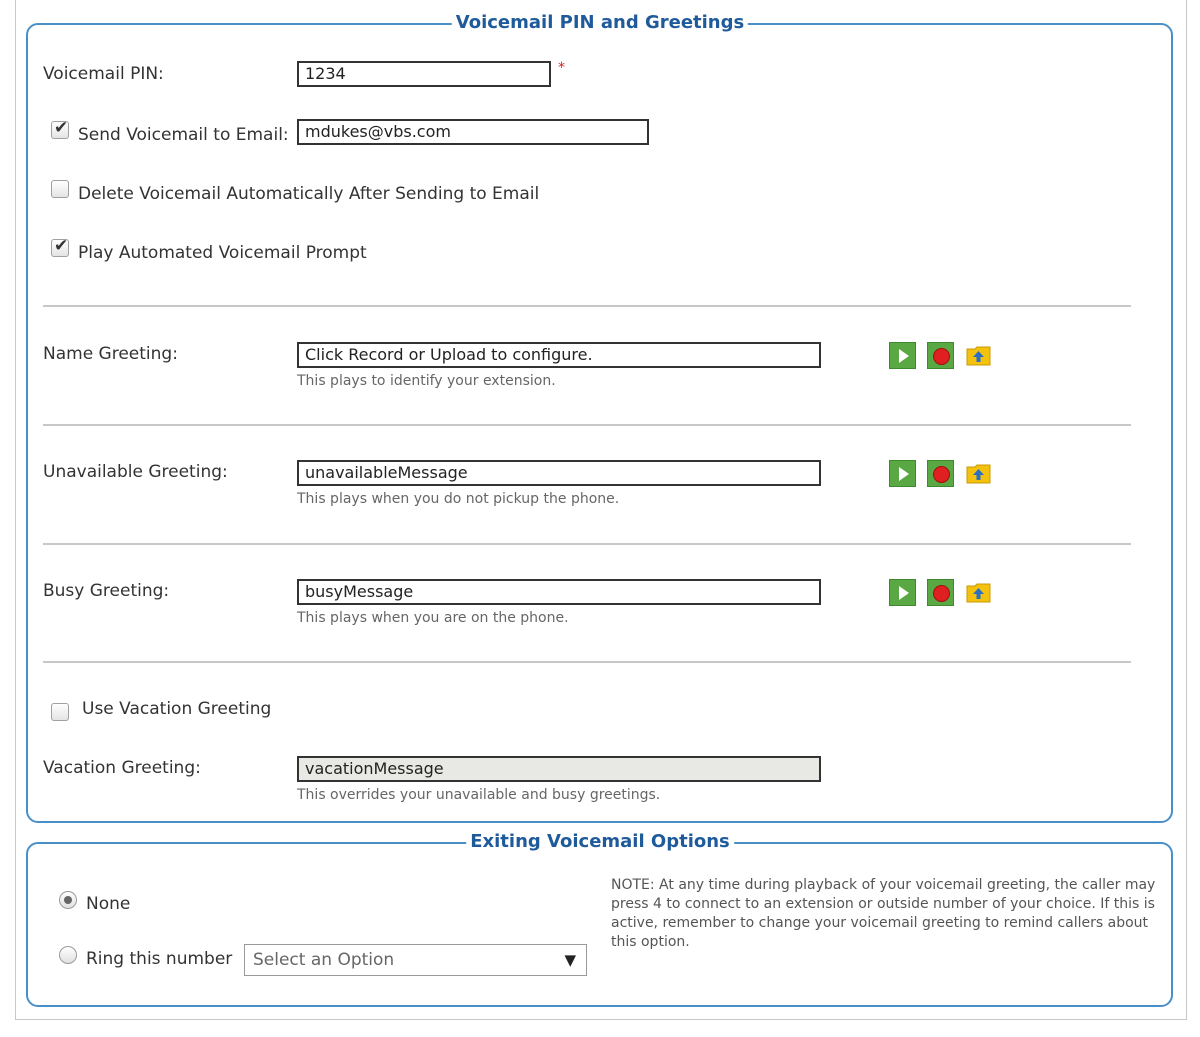 The width and height of the screenshot is (1200, 1037). What do you see at coordinates (108, 904) in the screenshot?
I see `none-label: None` at bounding box center [108, 904].